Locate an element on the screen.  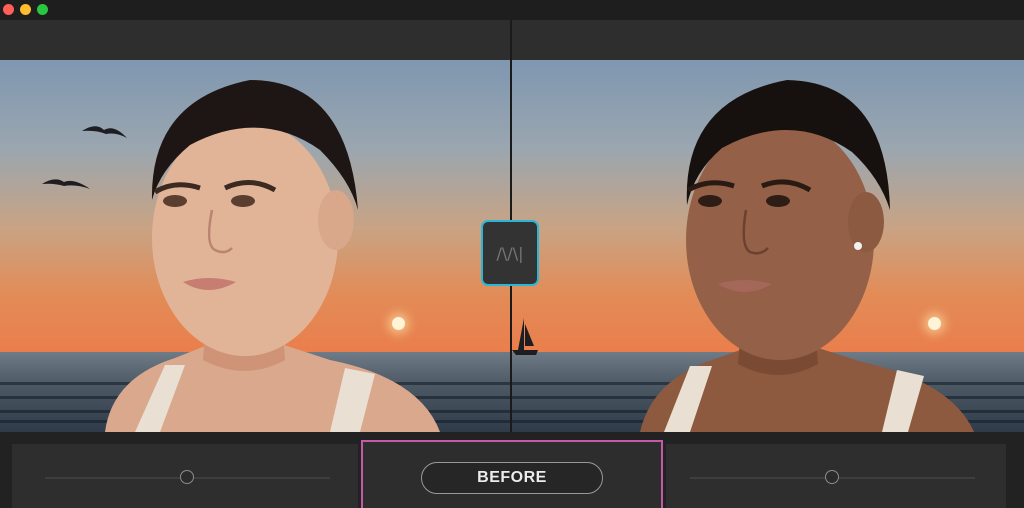
handle-grip-icon: /\/\| is located at coordinates (510, 253).